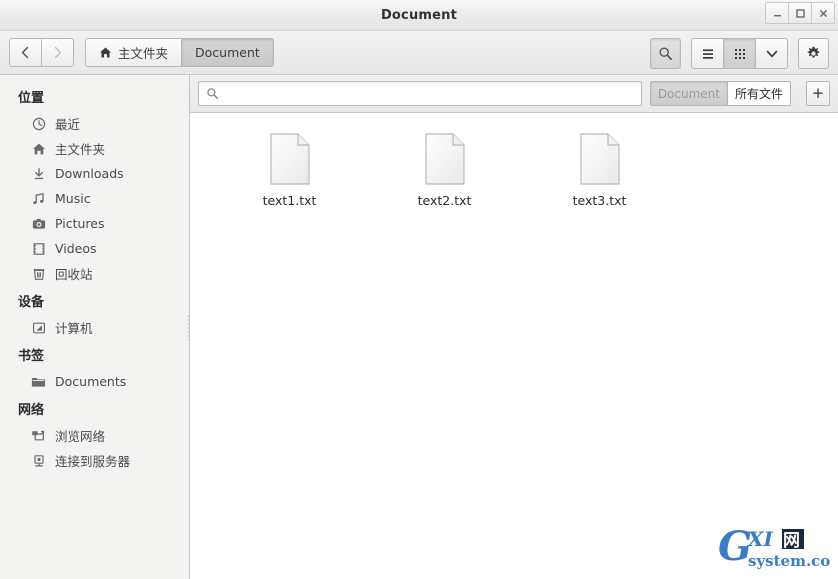  Describe the element at coordinates (31, 410) in the screenshot. I see `sidebar-section-network: 网络` at that location.